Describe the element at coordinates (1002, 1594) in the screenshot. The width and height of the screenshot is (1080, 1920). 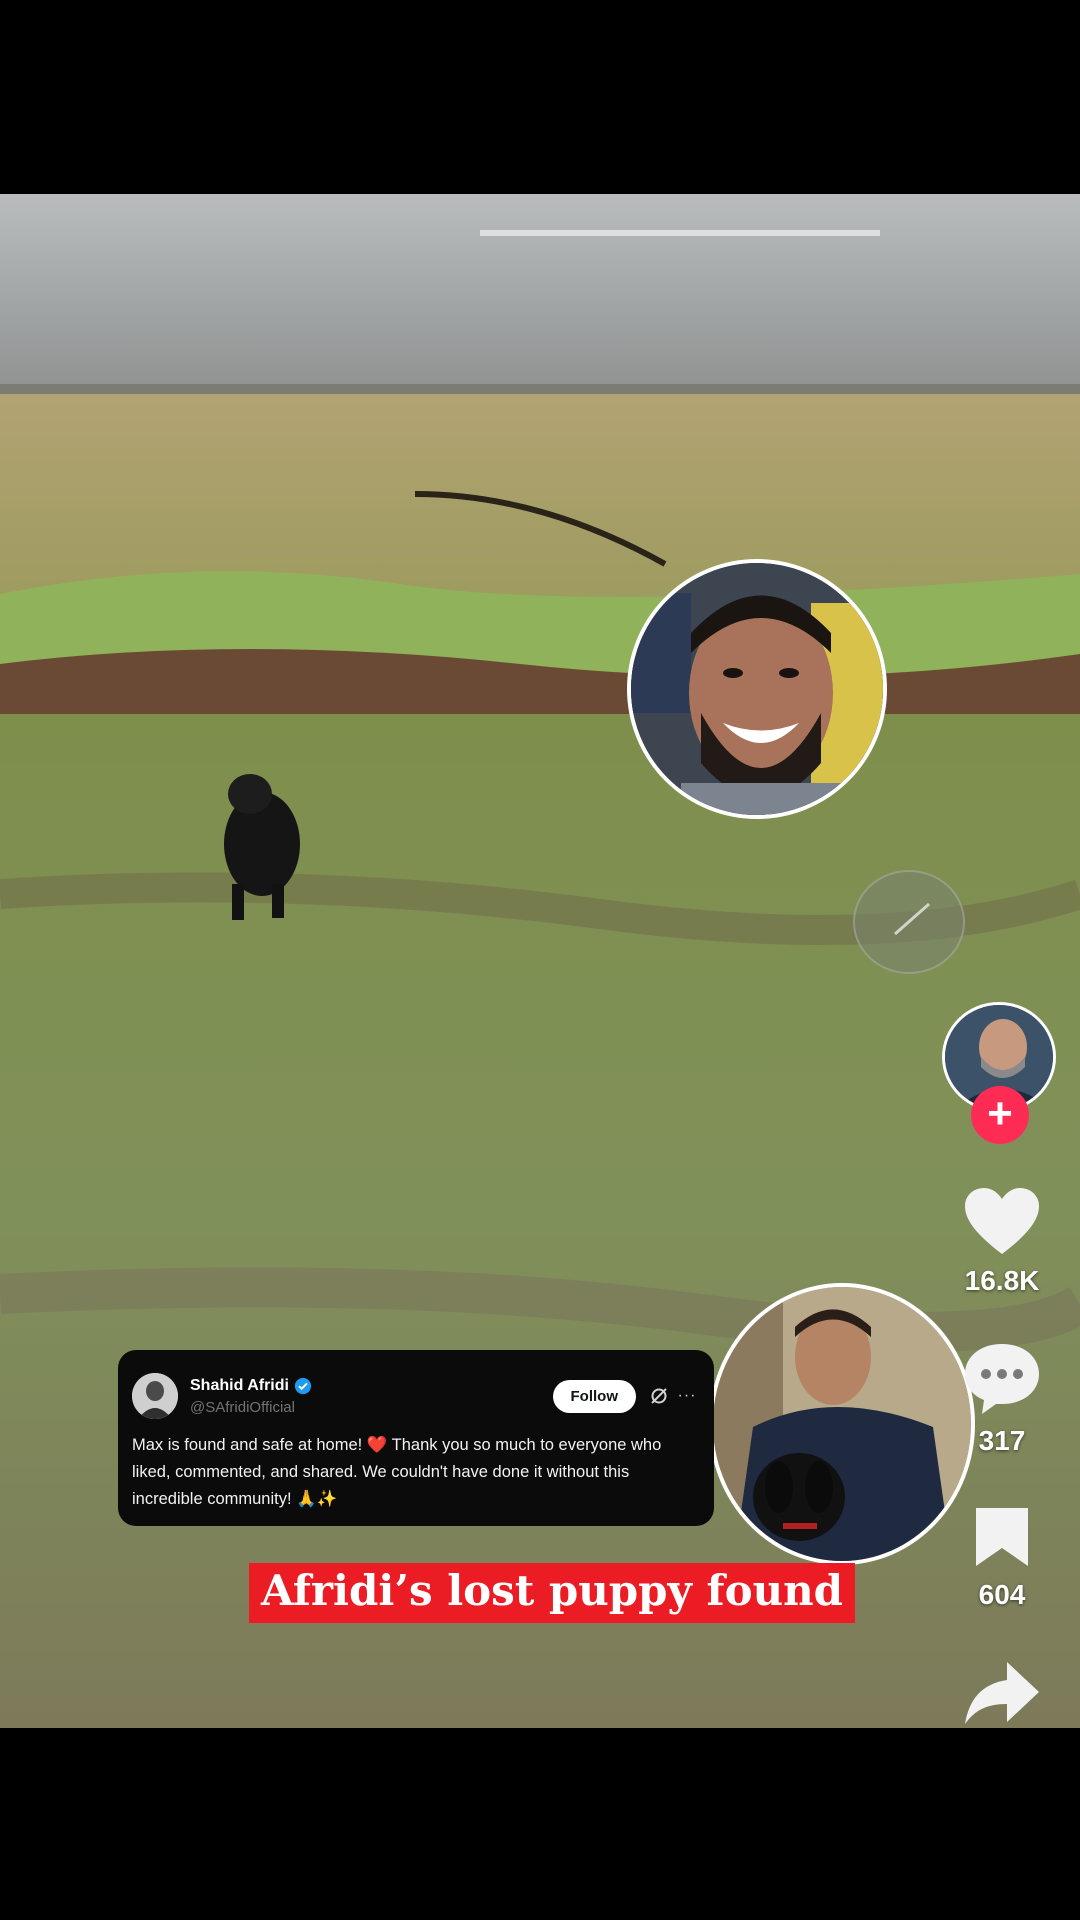
I see `bookmark-count: 604` at that location.